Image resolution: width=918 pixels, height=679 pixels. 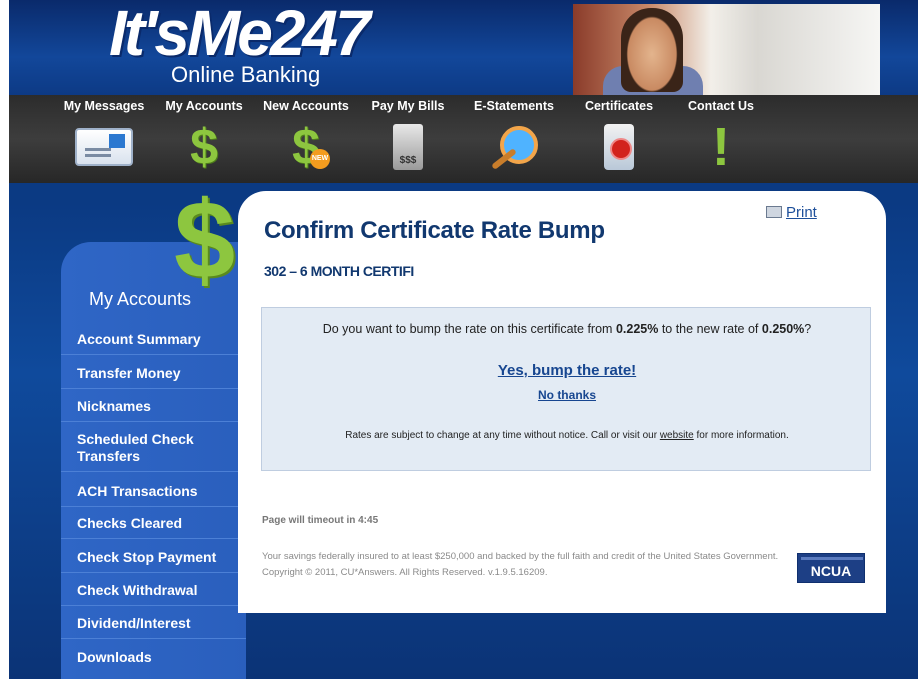 What do you see at coordinates (652, 50) in the screenshot?
I see `photo-face` at bounding box center [652, 50].